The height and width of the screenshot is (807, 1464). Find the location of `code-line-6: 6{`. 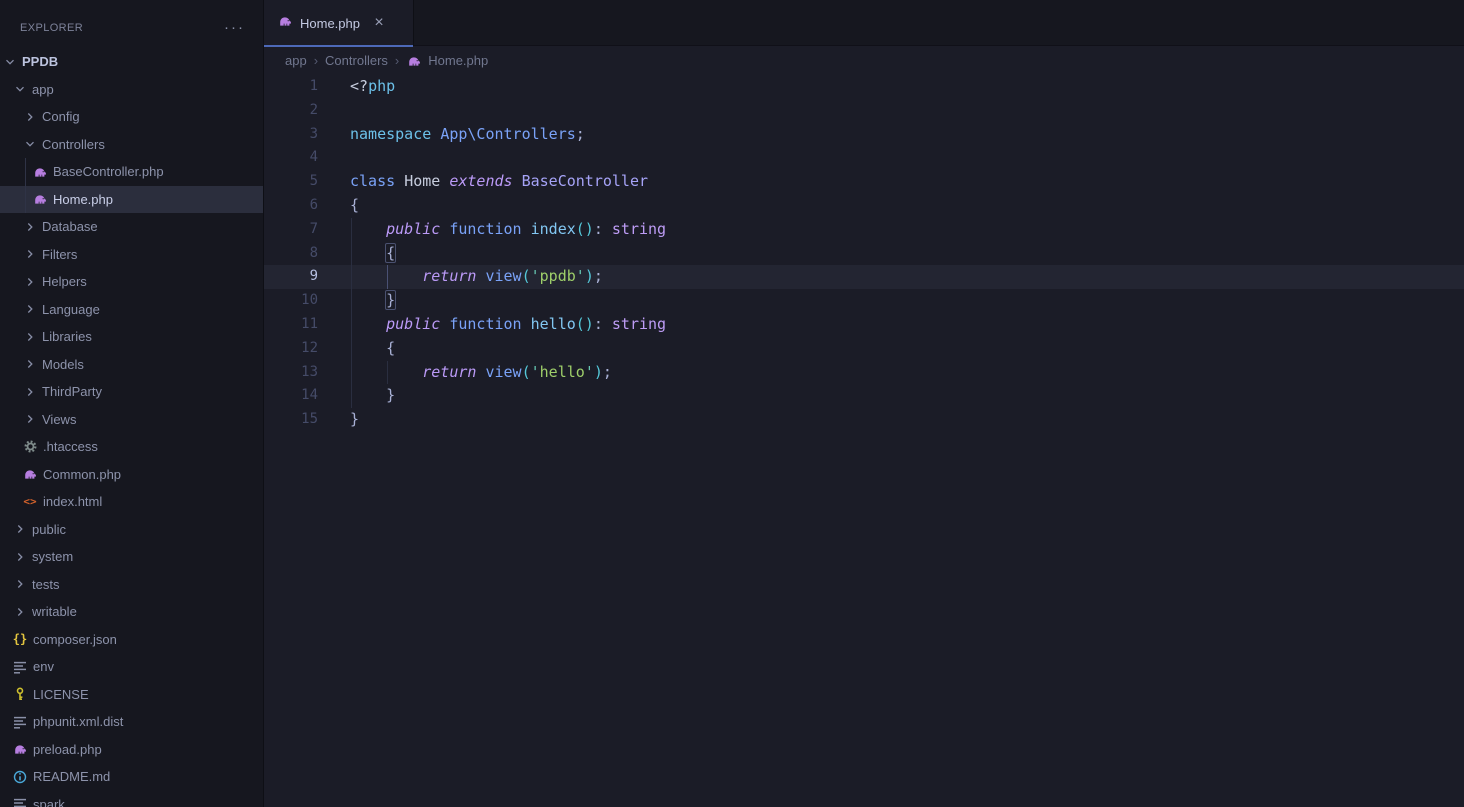

code-line-6: 6{ is located at coordinates (864, 206).